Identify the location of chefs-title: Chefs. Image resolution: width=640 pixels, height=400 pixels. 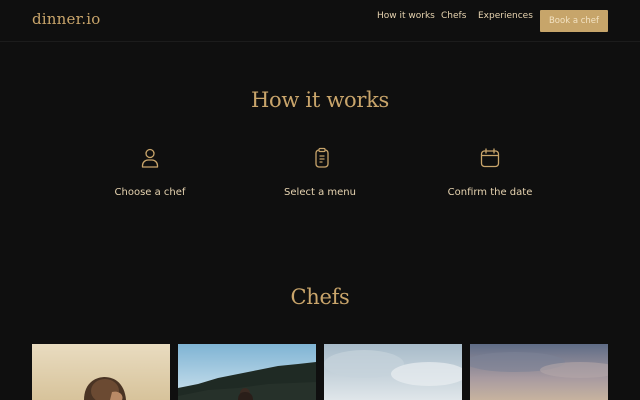
(320, 297).